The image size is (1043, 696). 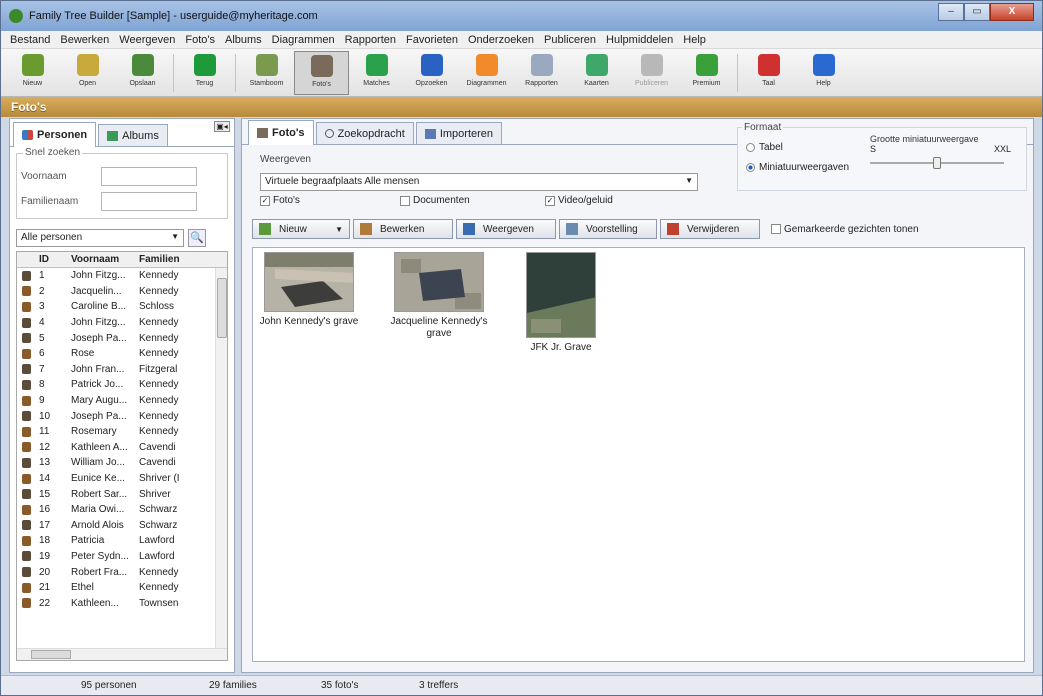 What do you see at coordinates (149, 176) in the screenshot?
I see `first-name-input` at bounding box center [149, 176].